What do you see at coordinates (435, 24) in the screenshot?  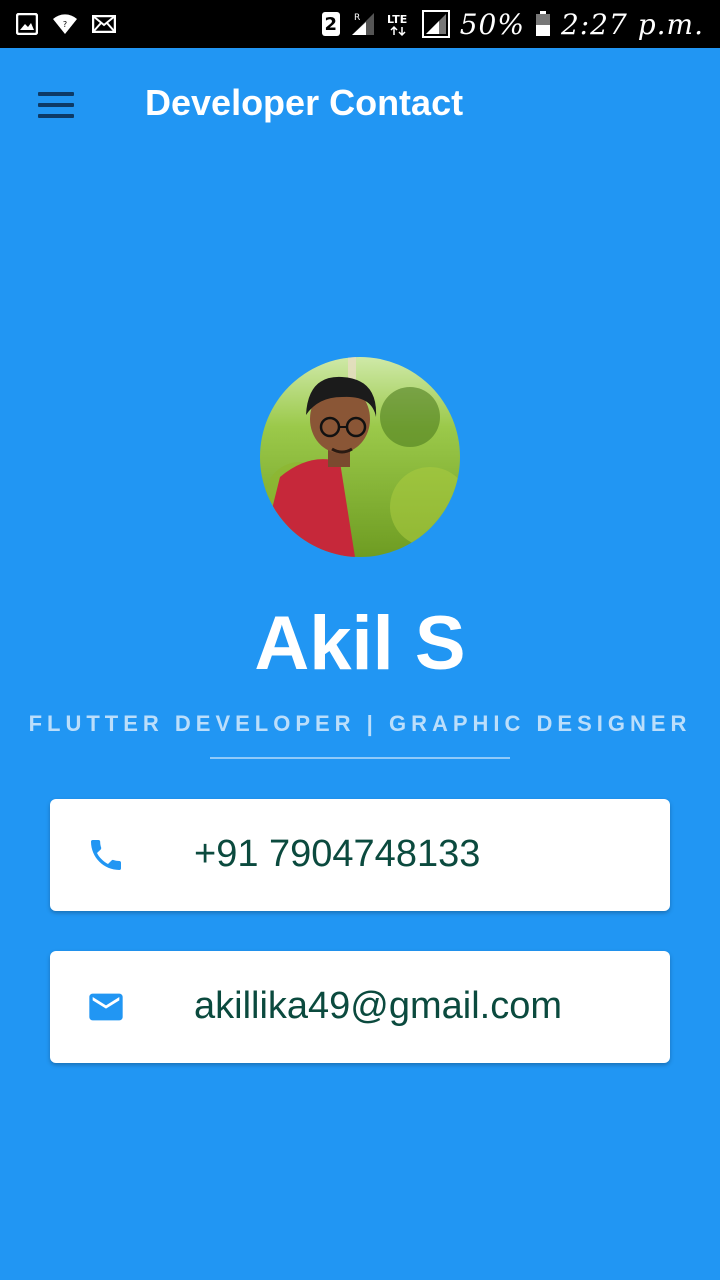 I see `cell-signal-icon` at bounding box center [435, 24].